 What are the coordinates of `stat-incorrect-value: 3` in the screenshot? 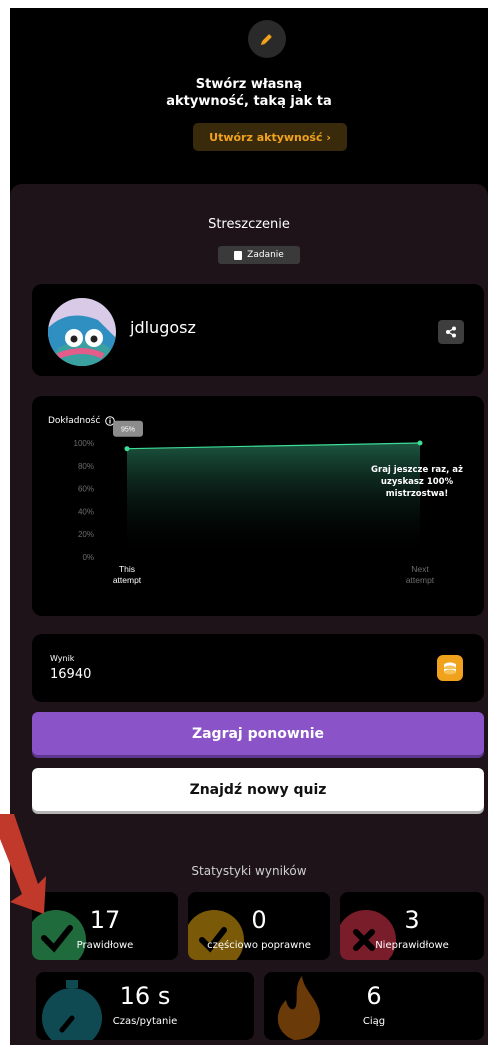 It's located at (412, 920).